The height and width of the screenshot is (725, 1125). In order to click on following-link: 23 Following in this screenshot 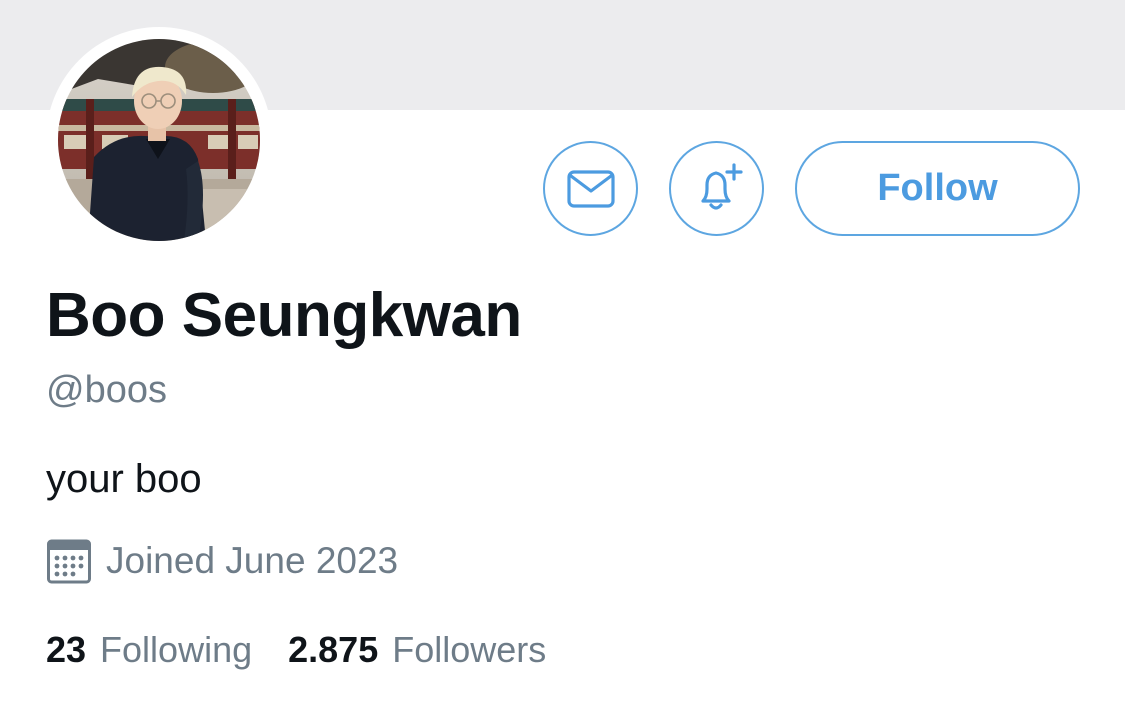, I will do `click(149, 650)`.